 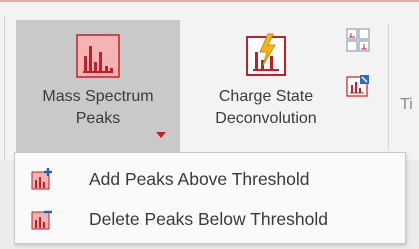 What do you see at coordinates (406, 104) in the screenshot?
I see `truncated-ribbon-label: Ti` at bounding box center [406, 104].